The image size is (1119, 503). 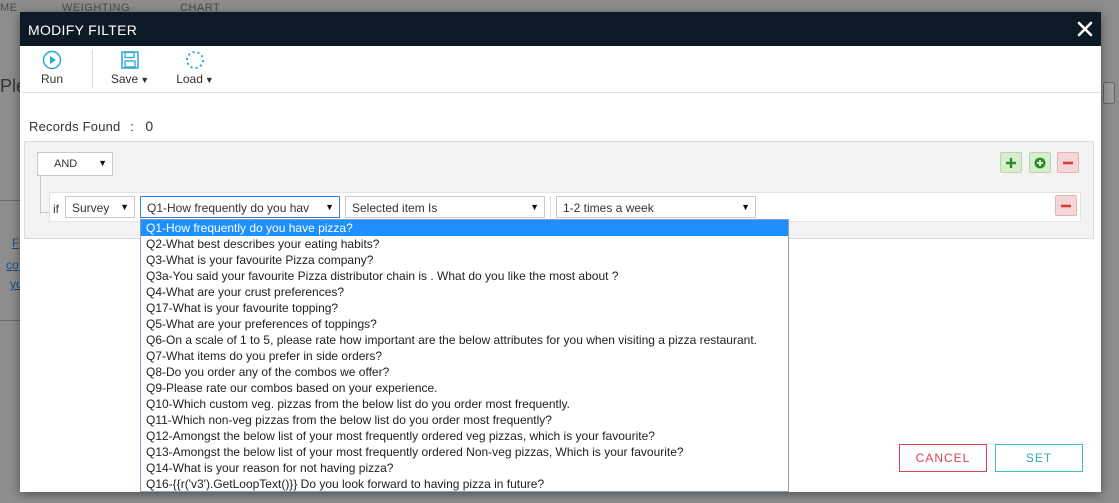 What do you see at coordinates (608, 208) in the screenshot?
I see `value-value: 1-2 times a week` at bounding box center [608, 208].